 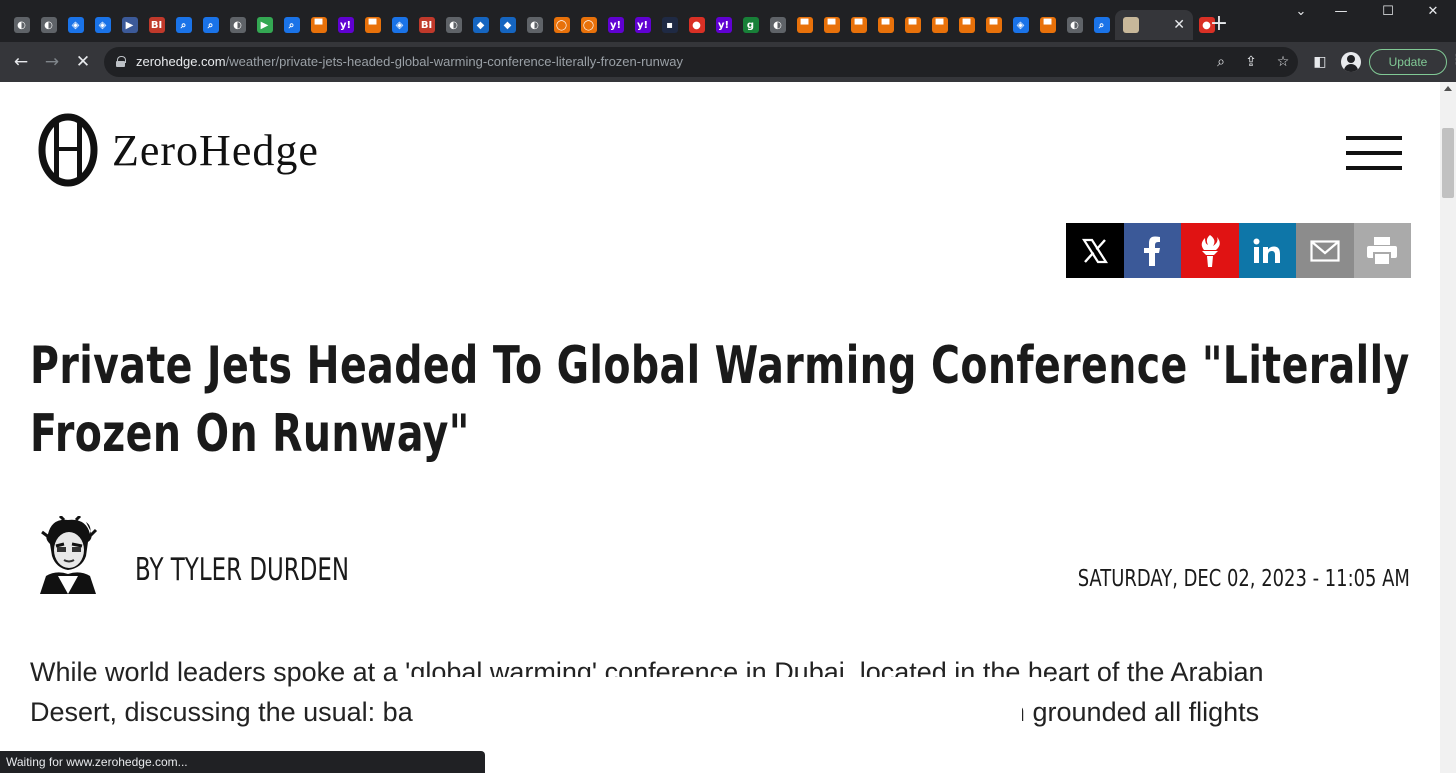 I want to click on window-close-button: ✕, so click(x=1433, y=16).